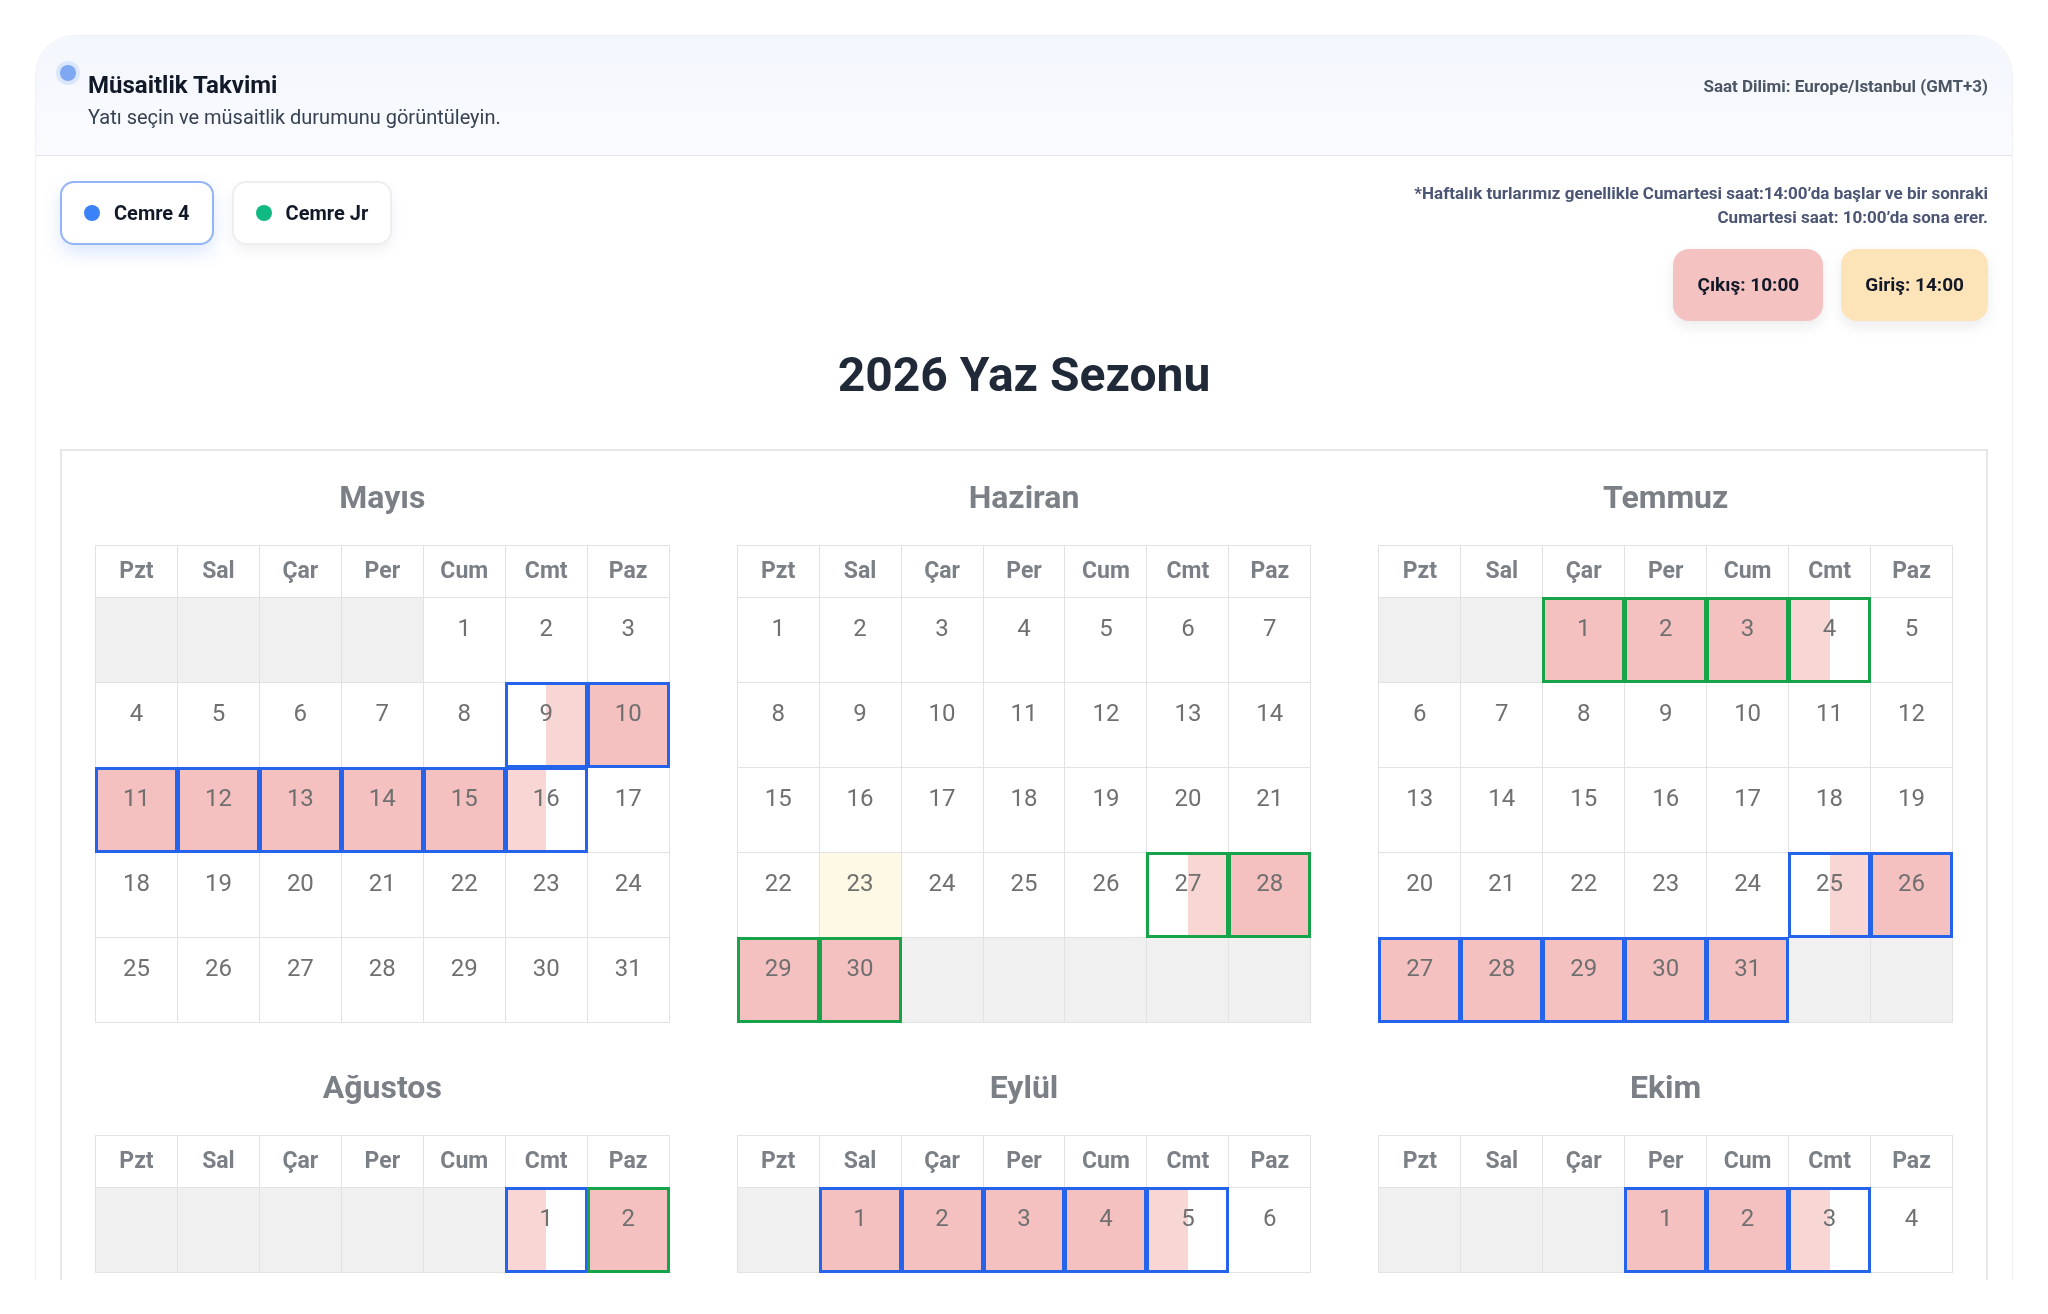 The width and height of the screenshot is (2048, 1314). What do you see at coordinates (1024, 1087) in the screenshot?
I see `month-title: Eylül` at bounding box center [1024, 1087].